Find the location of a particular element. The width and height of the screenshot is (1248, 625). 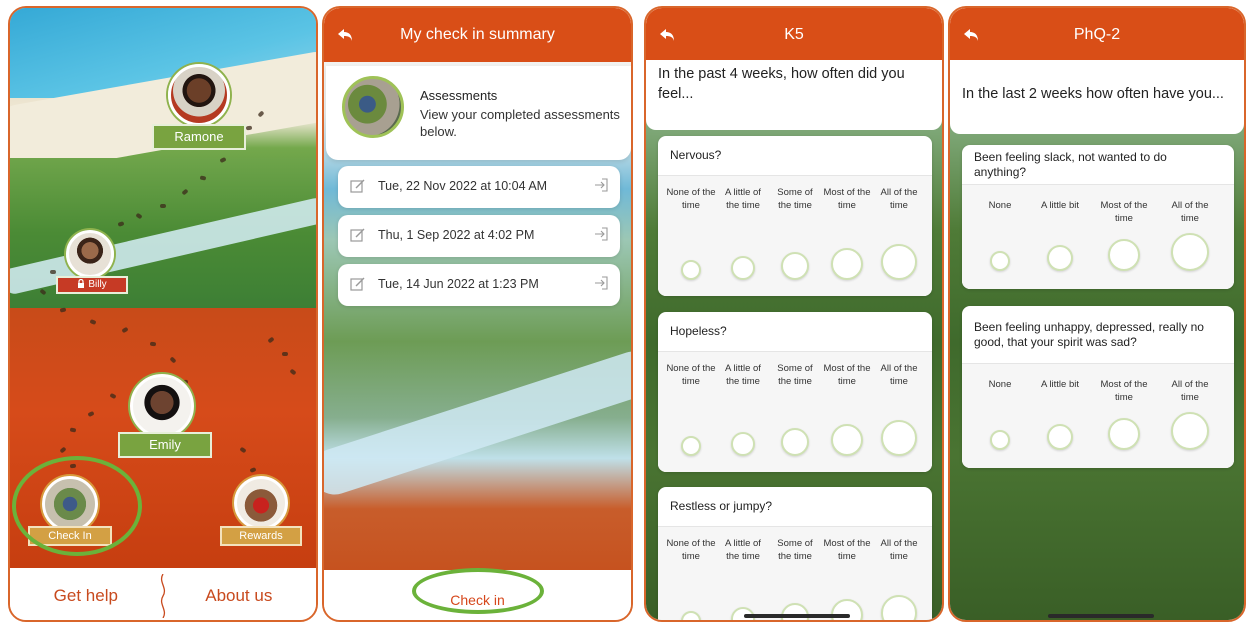

phq2-title: PhQ-2 is located at coordinates (1097, 34).